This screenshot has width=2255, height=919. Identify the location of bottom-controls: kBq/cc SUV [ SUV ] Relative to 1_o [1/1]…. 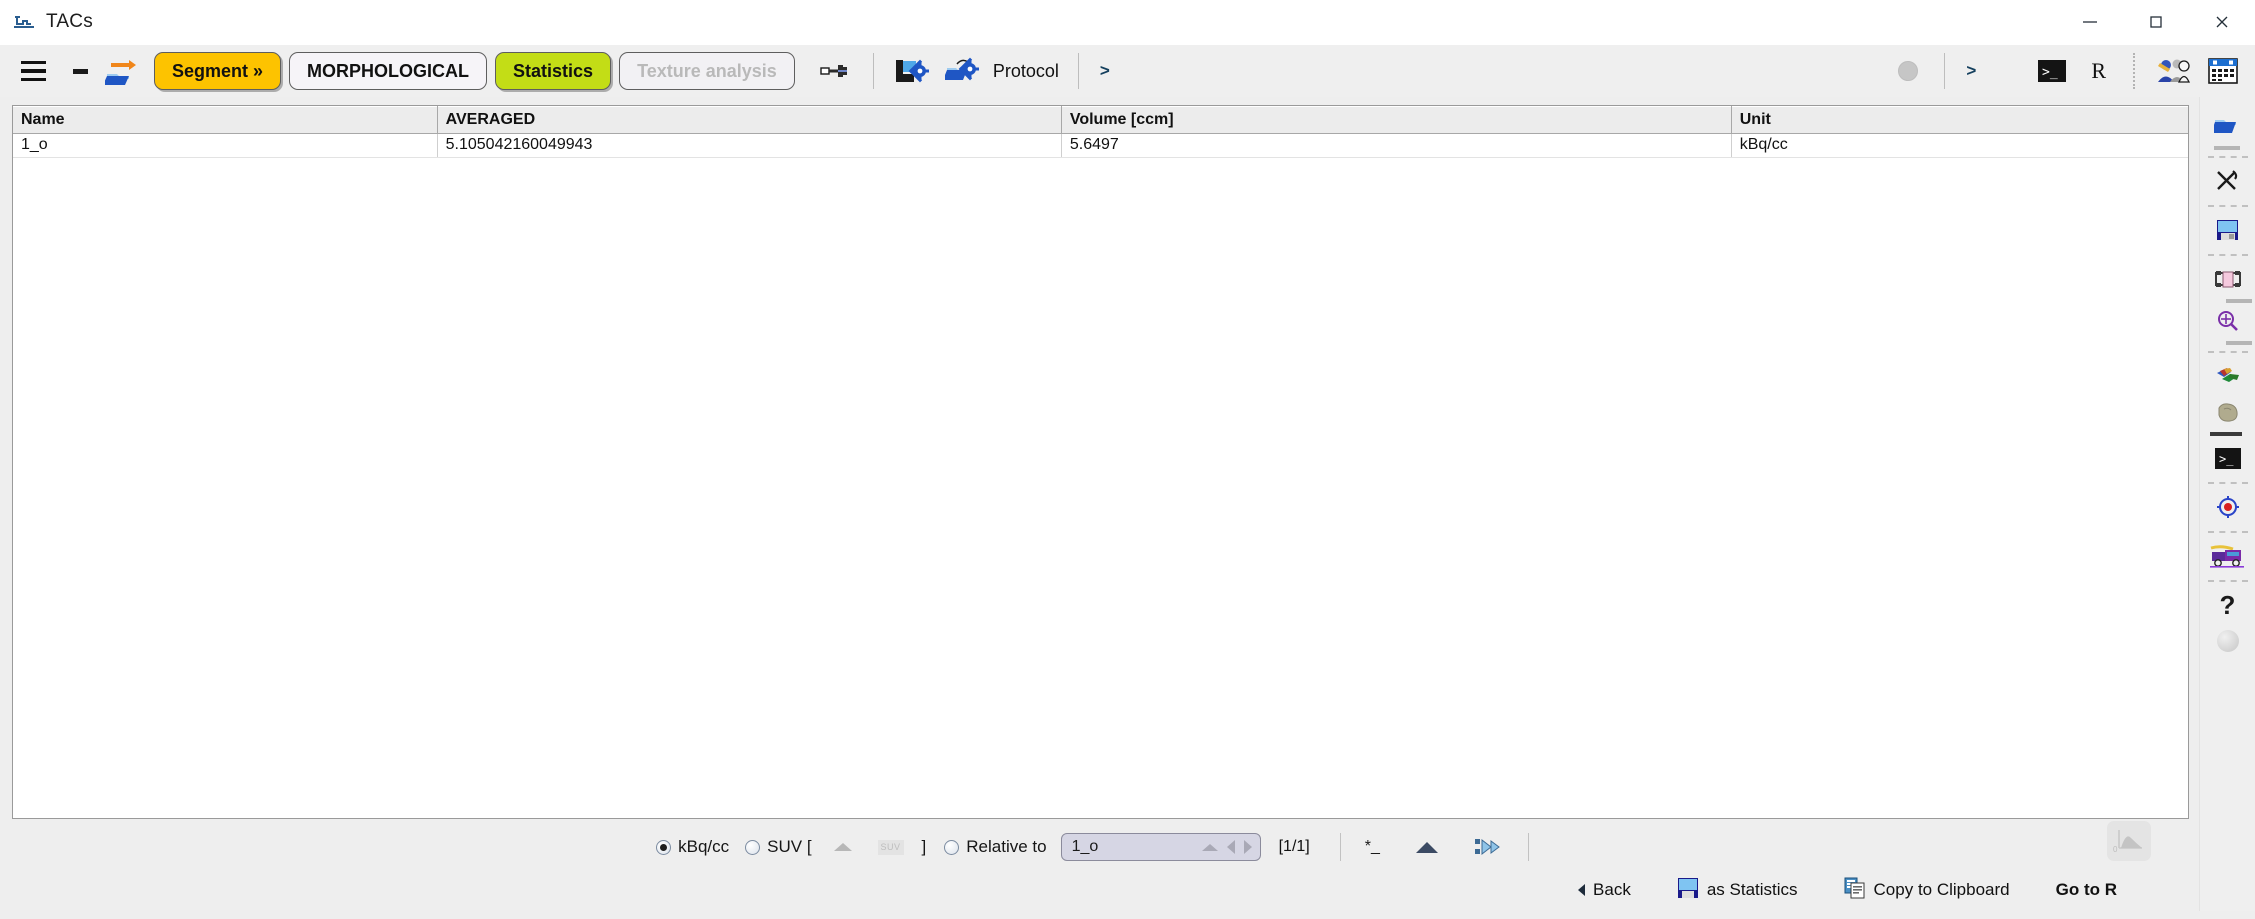
(1099, 865).